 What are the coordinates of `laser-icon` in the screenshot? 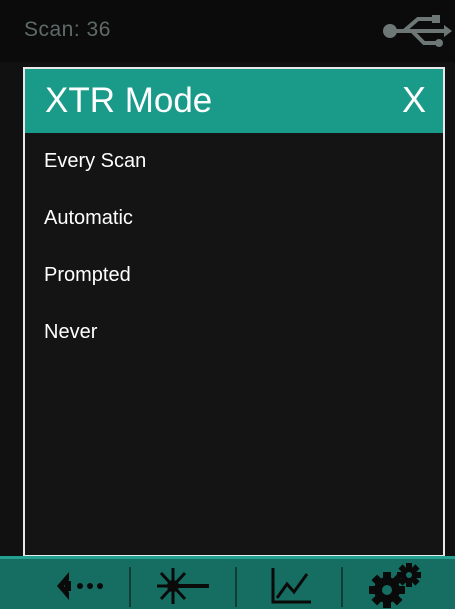 It's located at (183, 586).